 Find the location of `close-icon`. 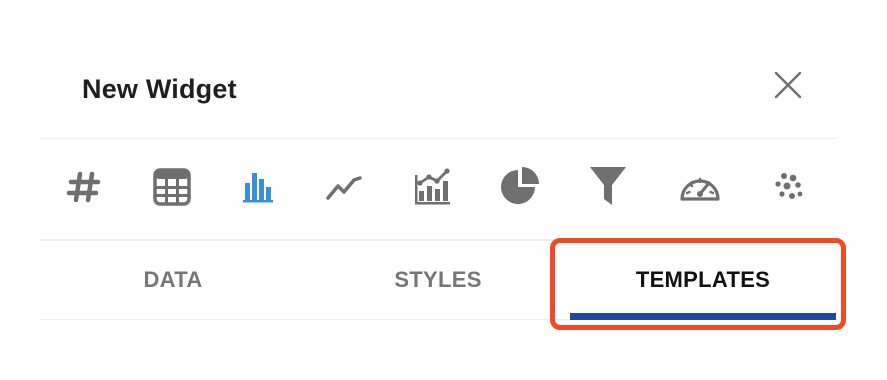

close-icon is located at coordinates (788, 85).